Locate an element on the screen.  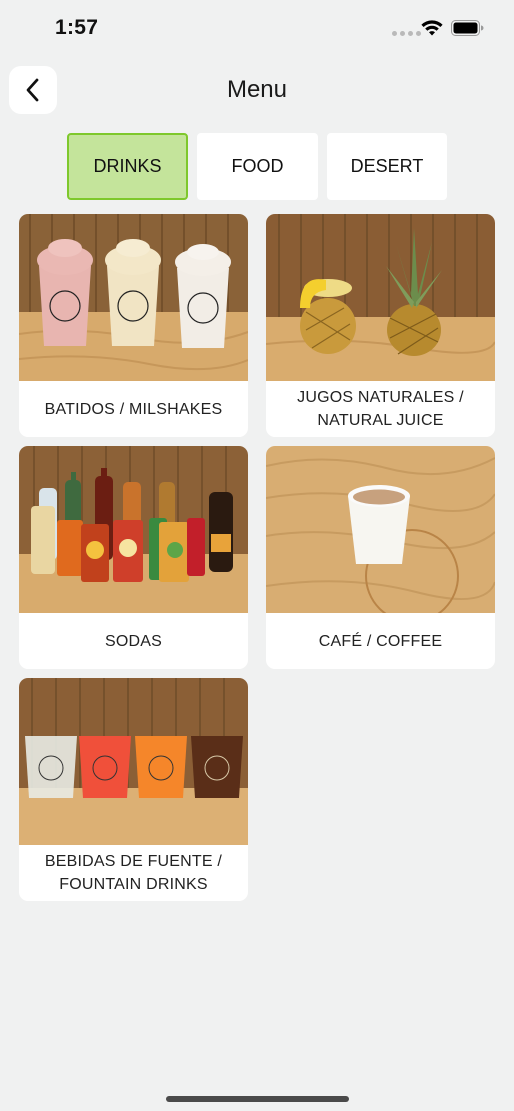
signal-dots-icon is located at coordinates (406, 33).